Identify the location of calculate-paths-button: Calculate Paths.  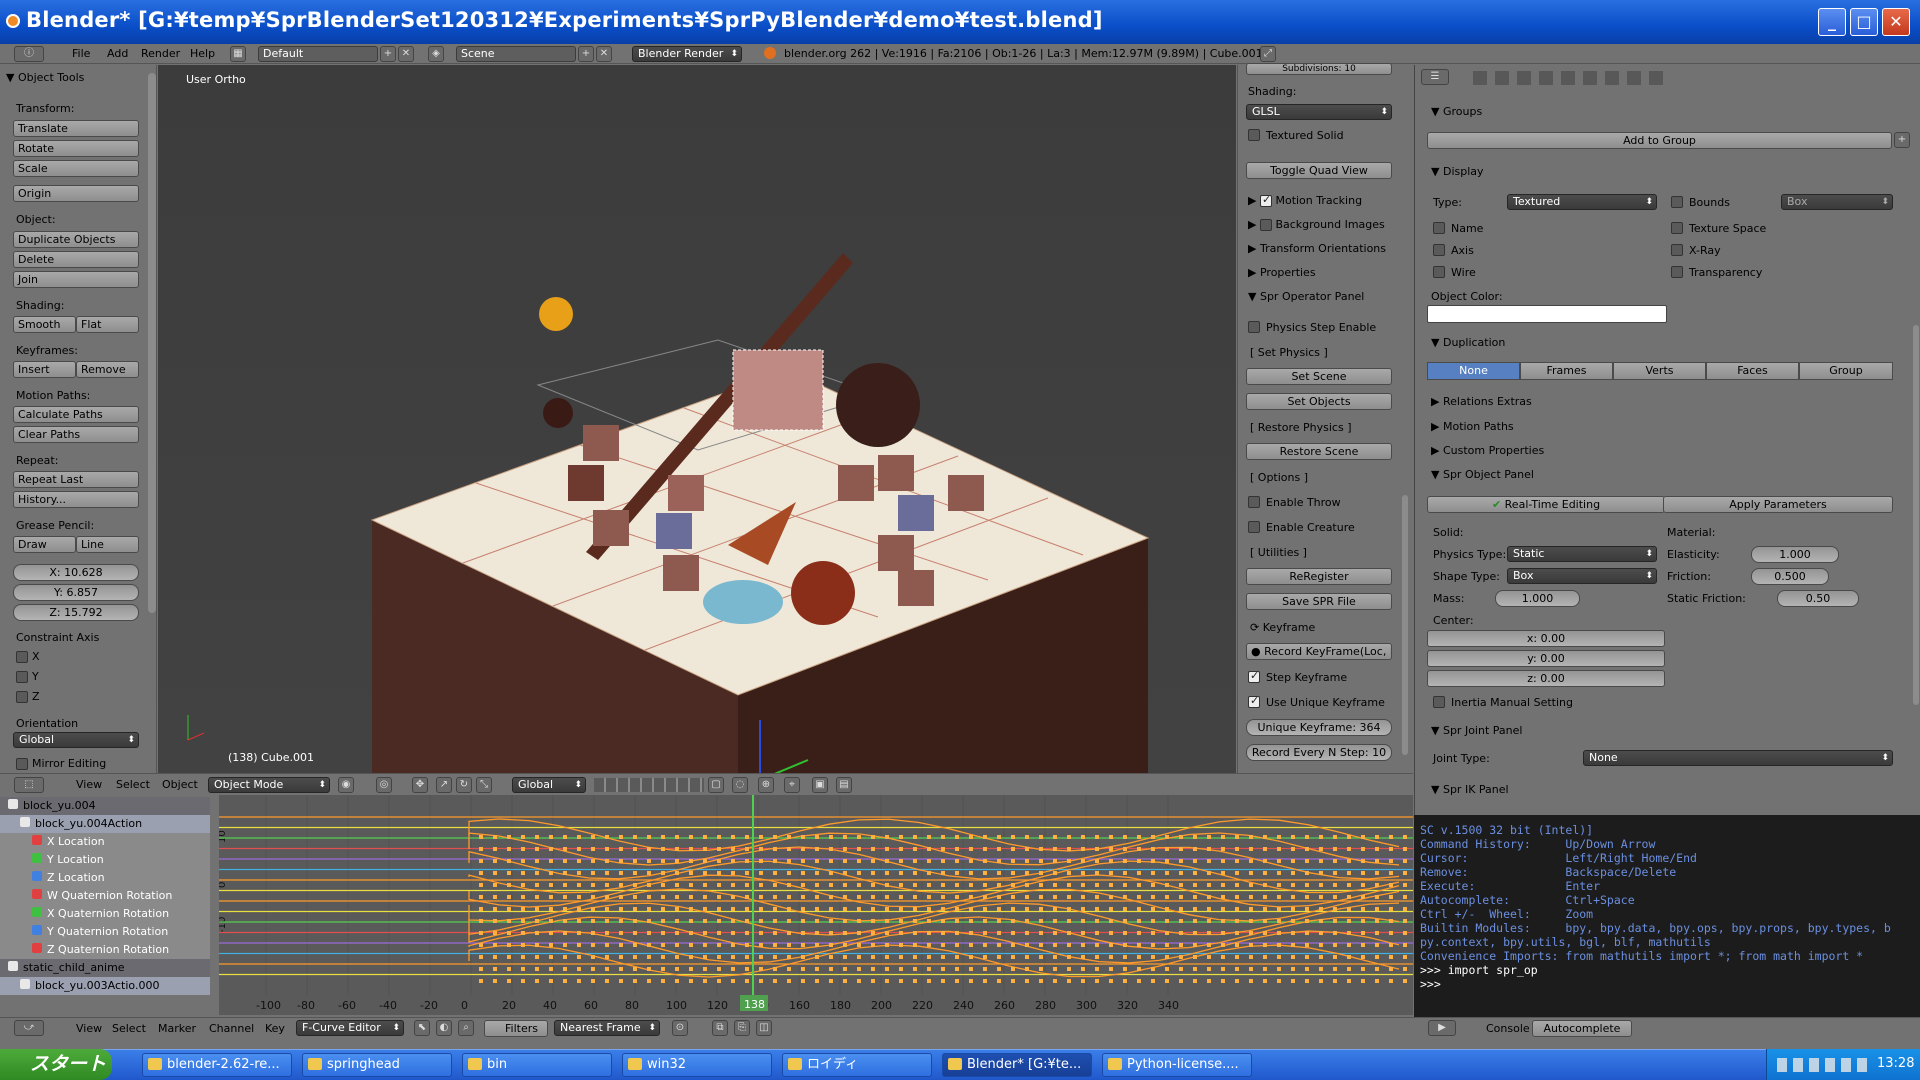
(76, 414).